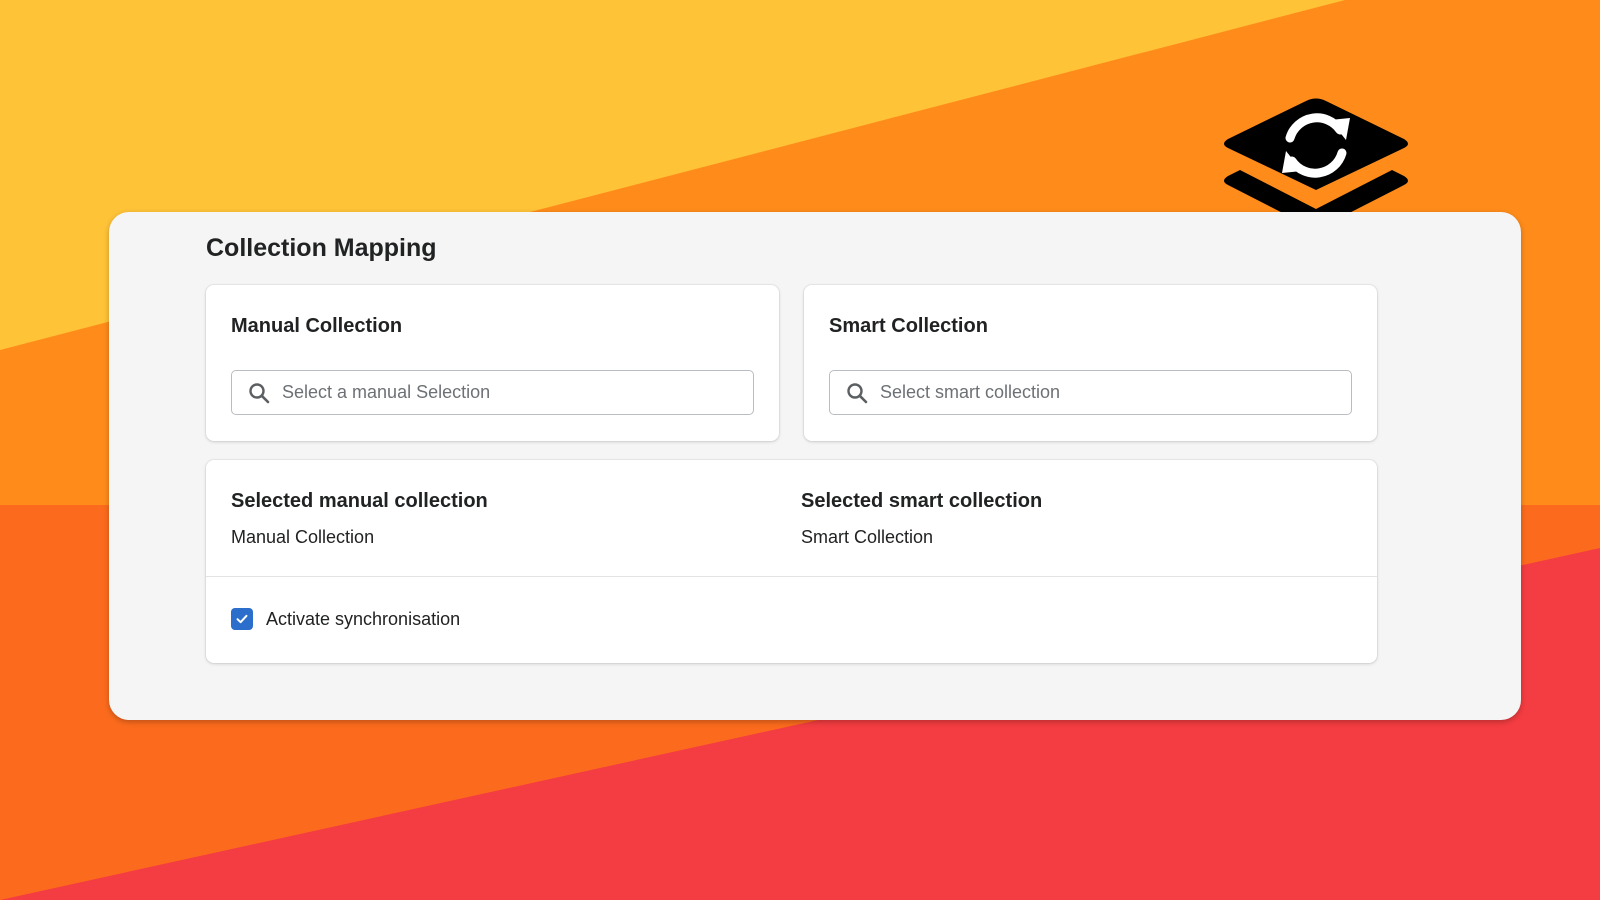 The height and width of the screenshot is (900, 1600). Describe the element at coordinates (517, 392) in the screenshot. I see `manual-collection-search-input` at that location.